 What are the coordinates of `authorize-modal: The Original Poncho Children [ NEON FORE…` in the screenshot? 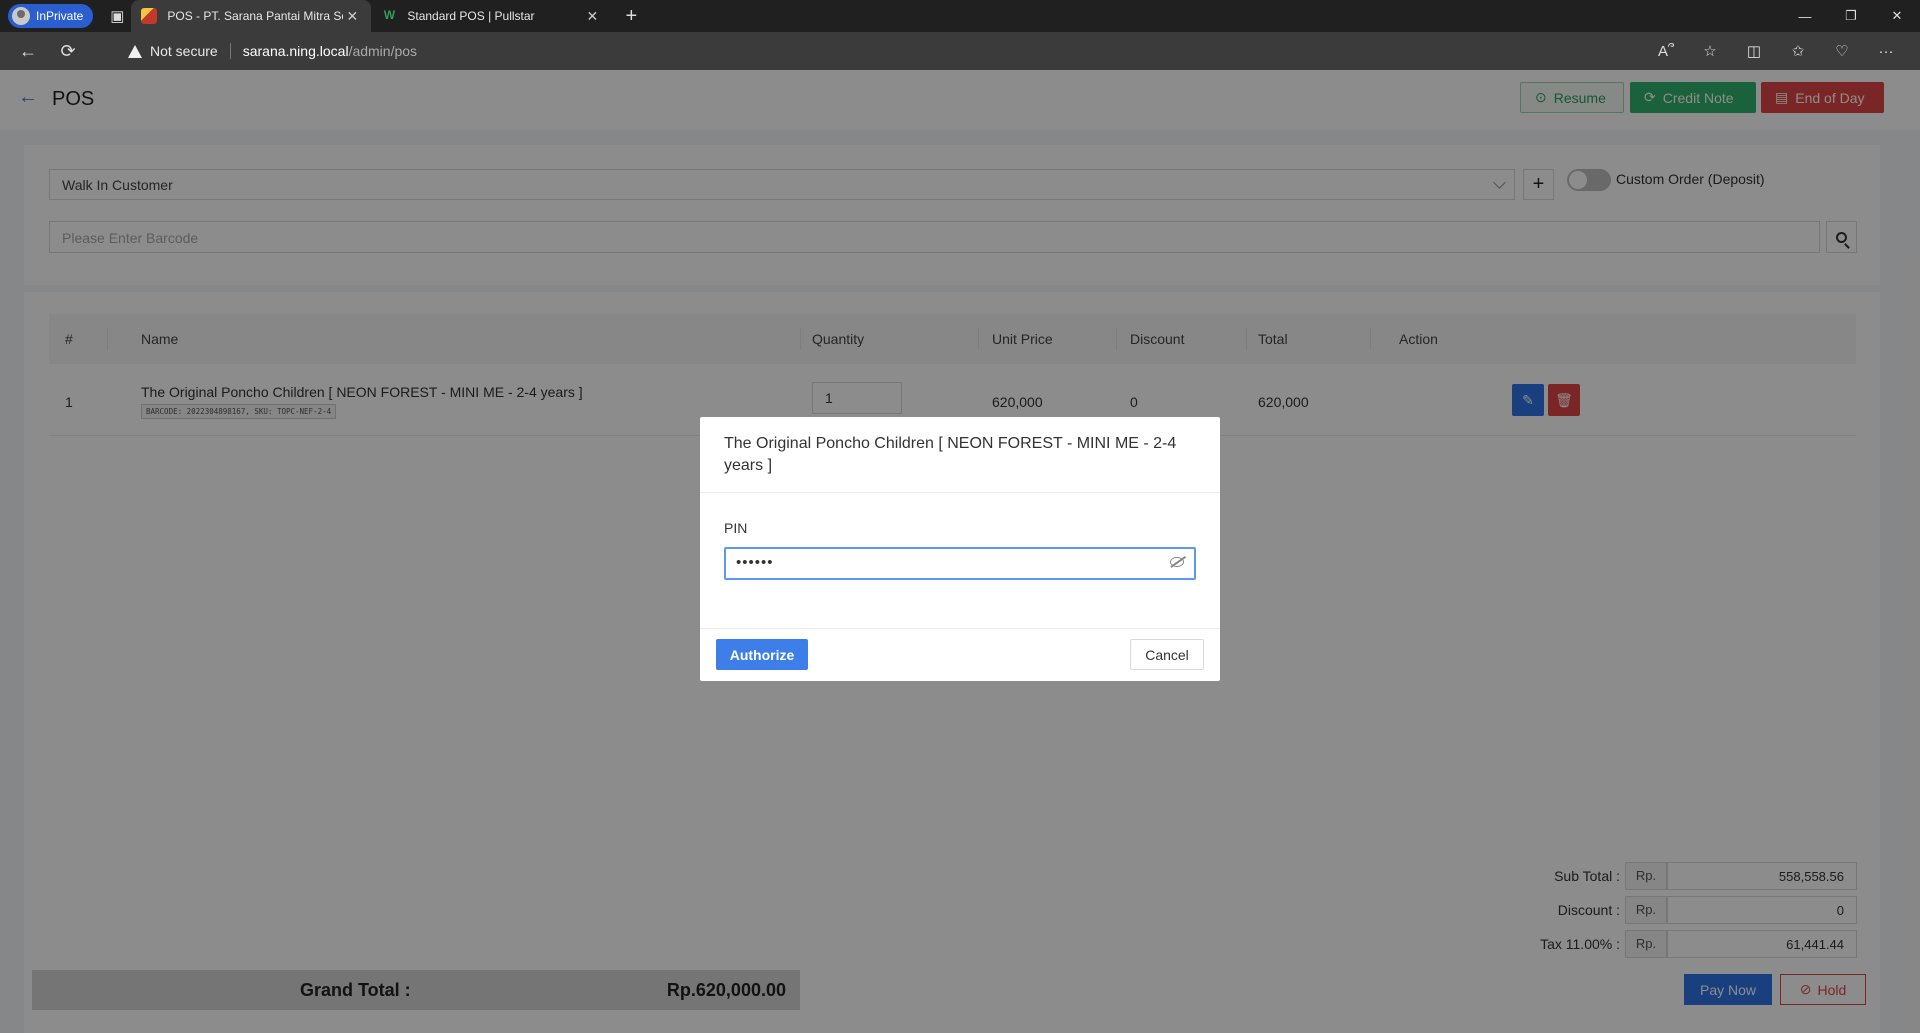 It's located at (960, 549).